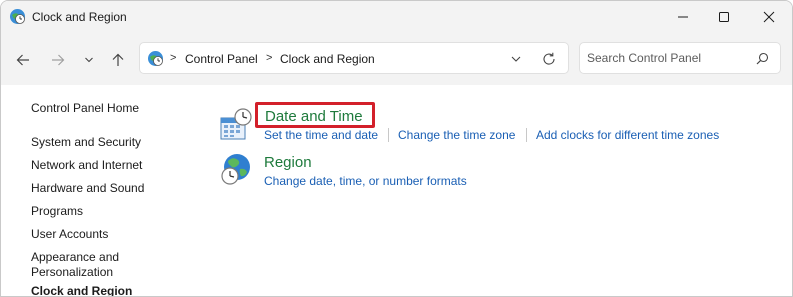 The height and width of the screenshot is (297, 793). I want to click on maximize-button, so click(724, 17).